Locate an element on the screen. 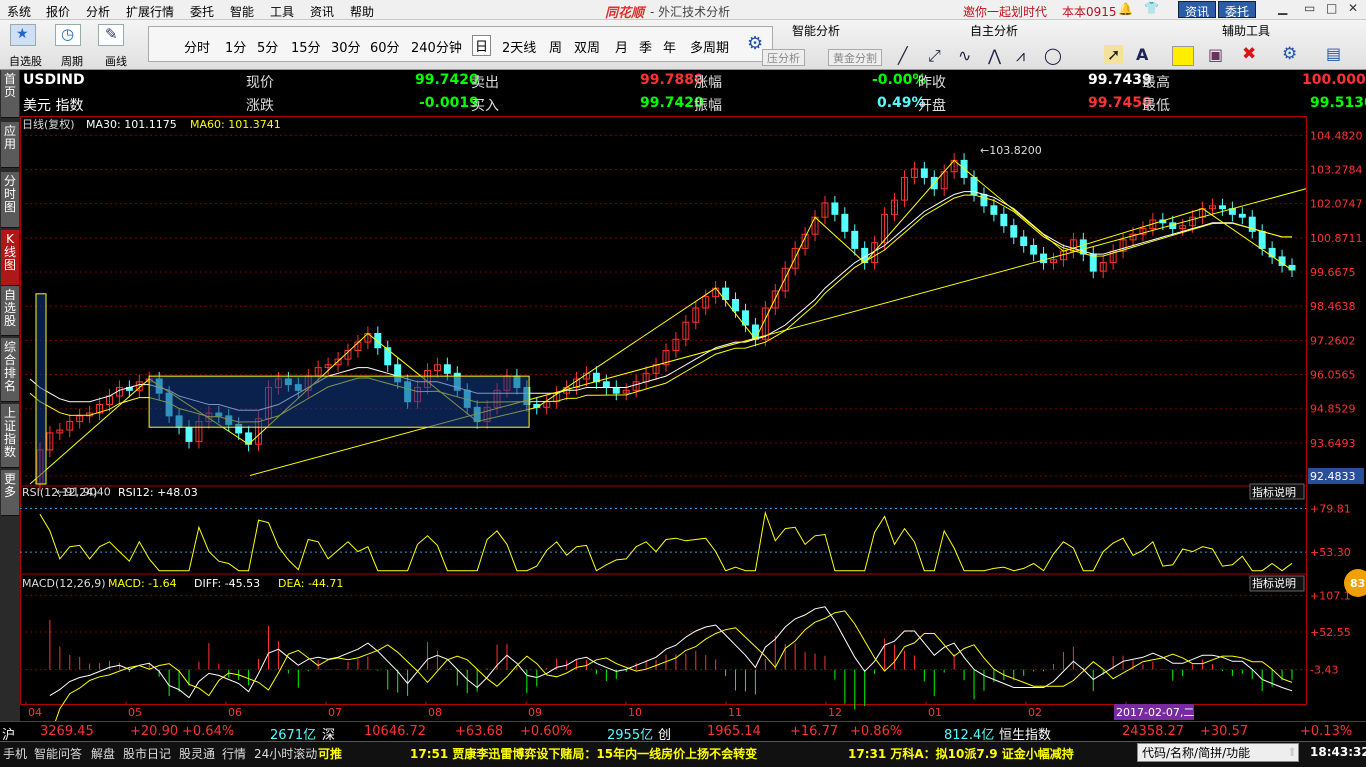  news-item-2: 17:31 万科A：拟10派7.9 证金小幅减持 is located at coordinates (961, 753).